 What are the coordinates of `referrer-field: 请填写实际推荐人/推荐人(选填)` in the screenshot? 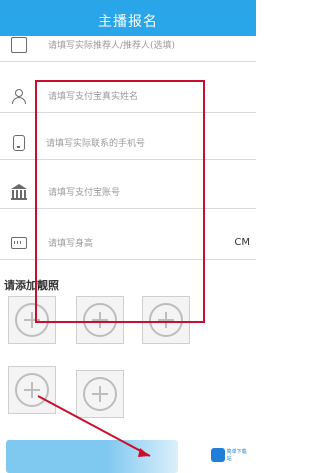 It's located at (128, 45).